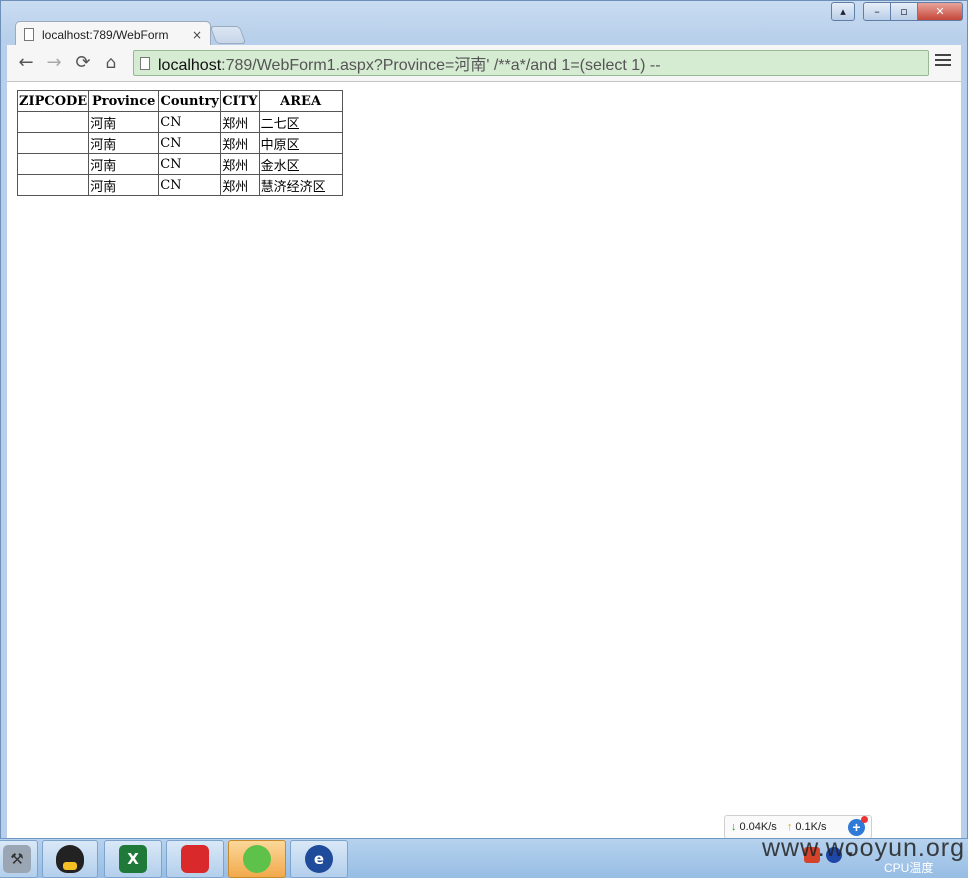 The width and height of the screenshot is (968, 878). I want to click on tools-icon: ⚒, so click(17, 859).